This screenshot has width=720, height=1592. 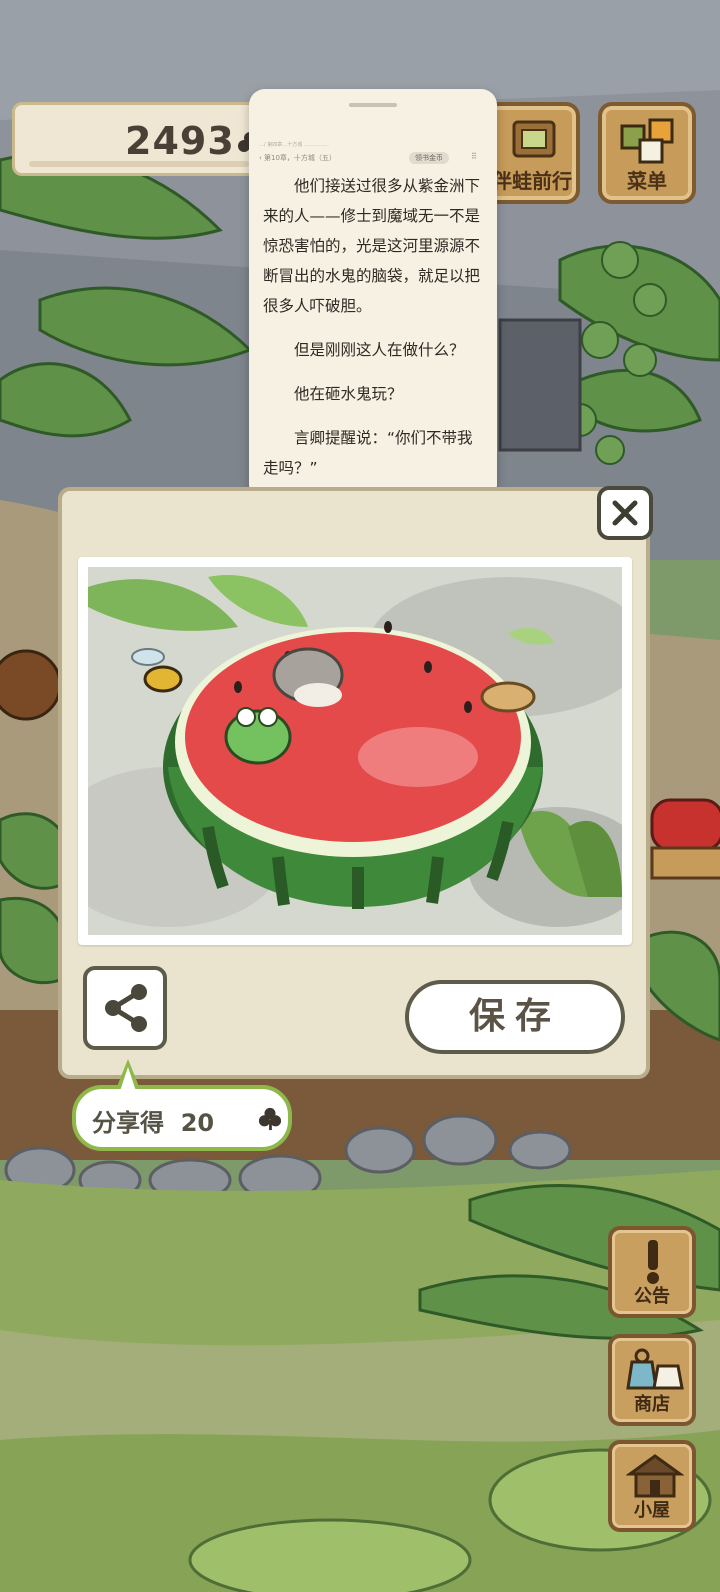 I want to click on share-reward-label: 分享得, so click(x=128, y=1123).